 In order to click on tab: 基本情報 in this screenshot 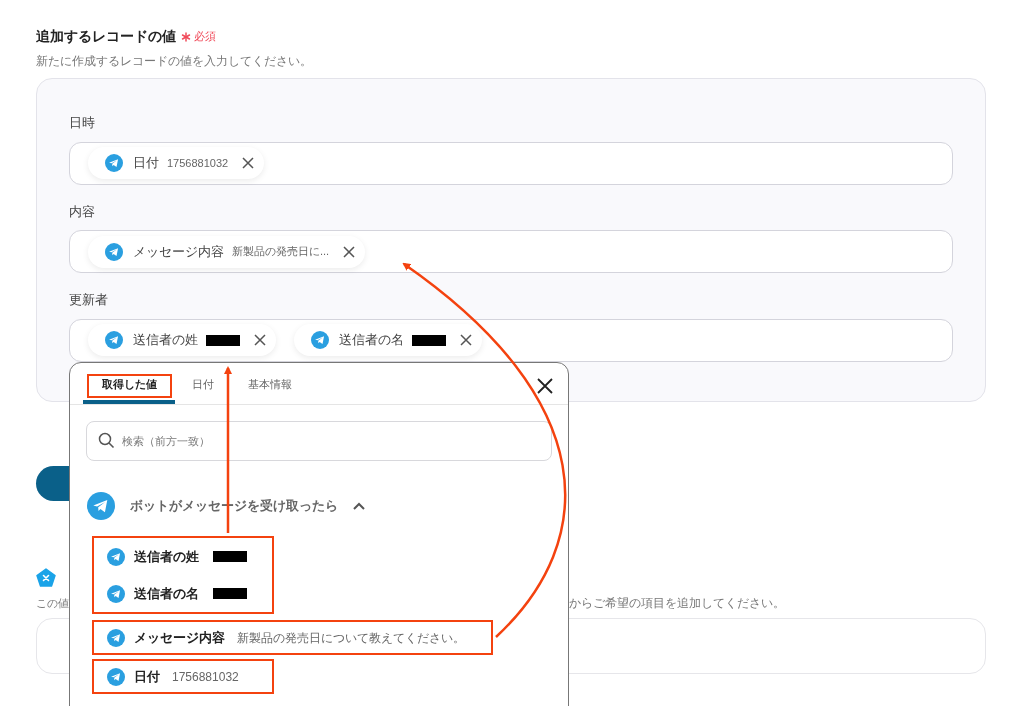, I will do `click(270, 388)`.